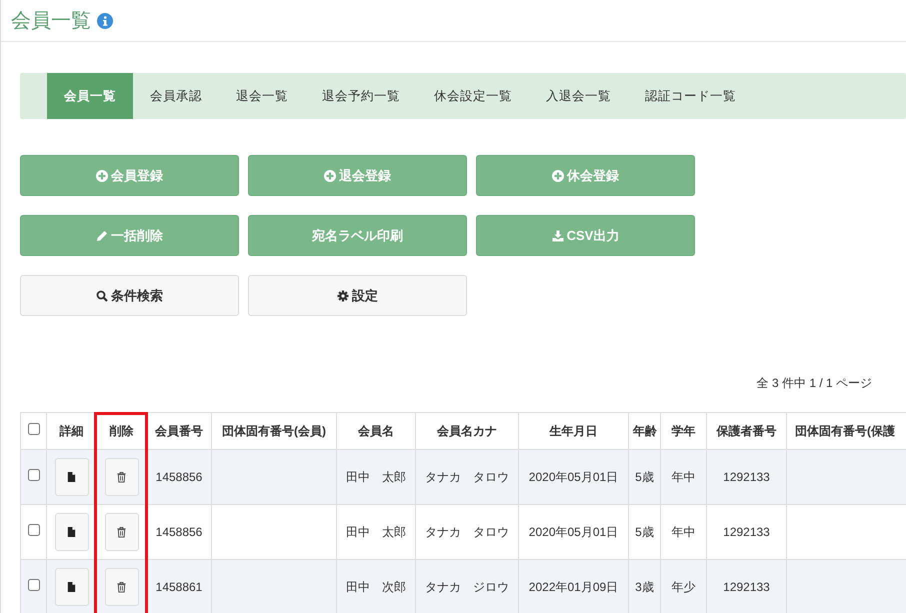  What do you see at coordinates (357, 295) in the screenshot?
I see `action-button: 設定` at bounding box center [357, 295].